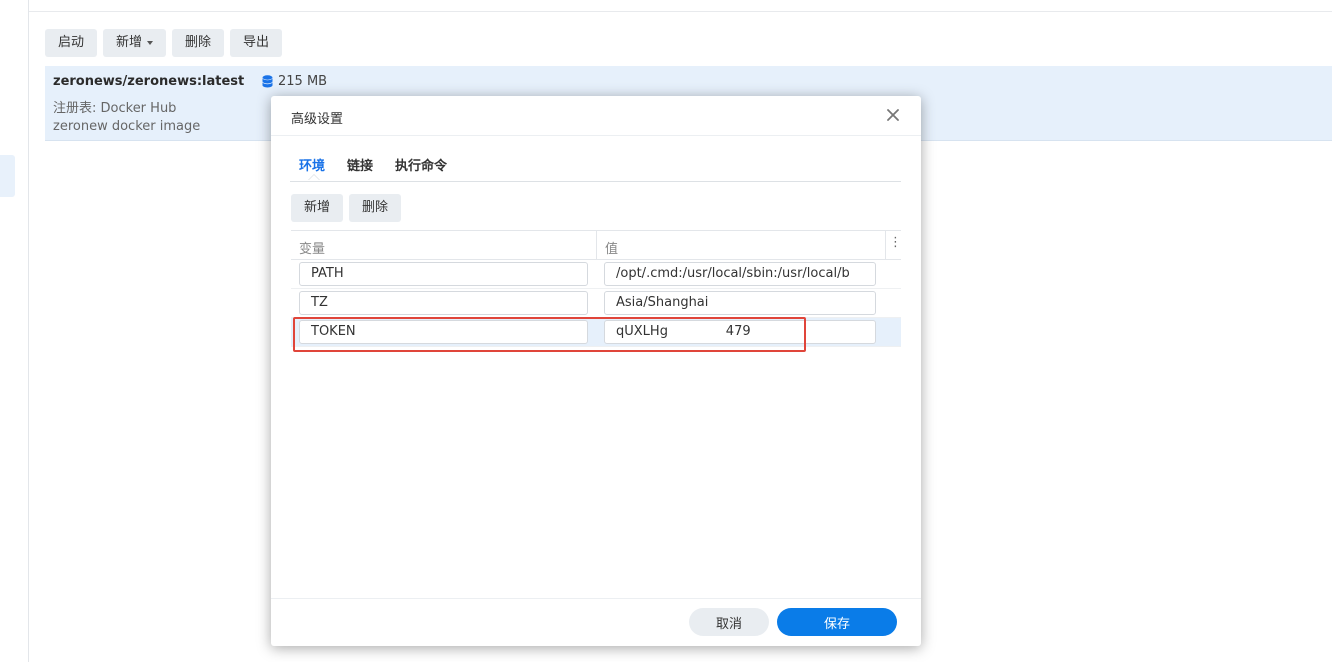 The height and width of the screenshot is (662, 1332). Describe the element at coordinates (740, 303) in the screenshot. I see `variable-value-input: Asia/Shanghai` at that location.